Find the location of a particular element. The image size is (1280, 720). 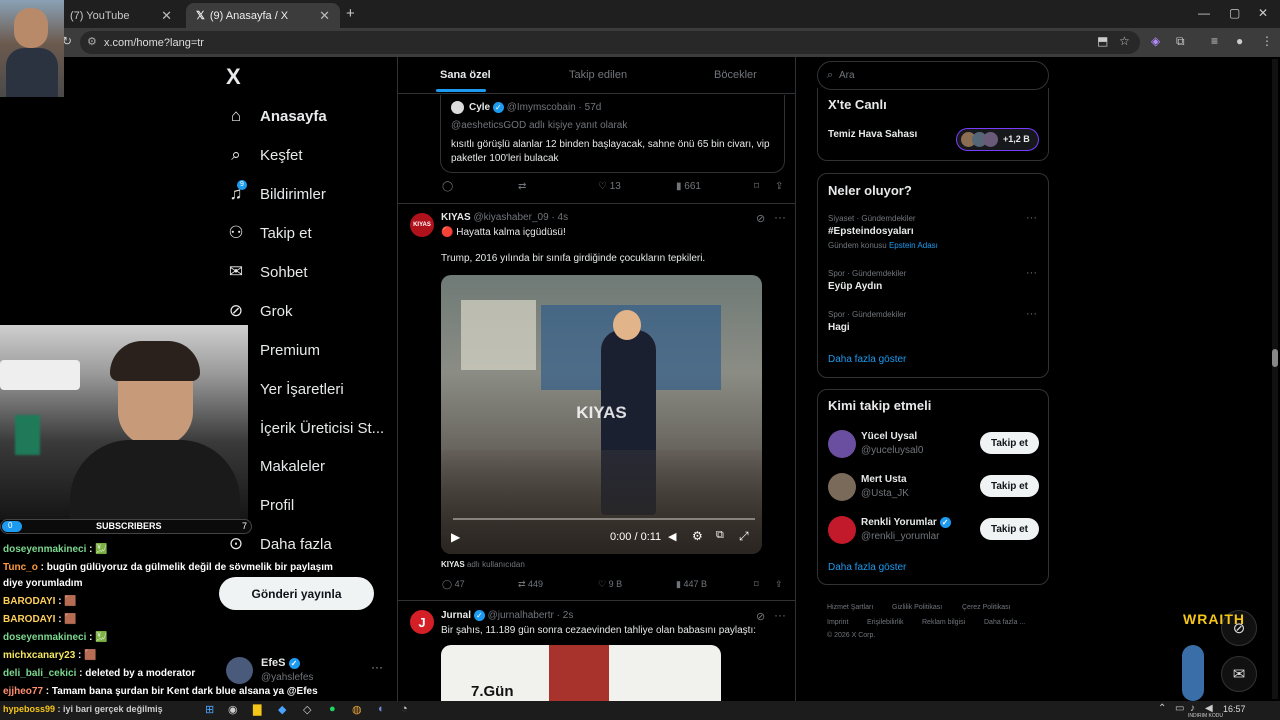

trends-show-more: Daha fazla göster is located at coordinates (867, 359).